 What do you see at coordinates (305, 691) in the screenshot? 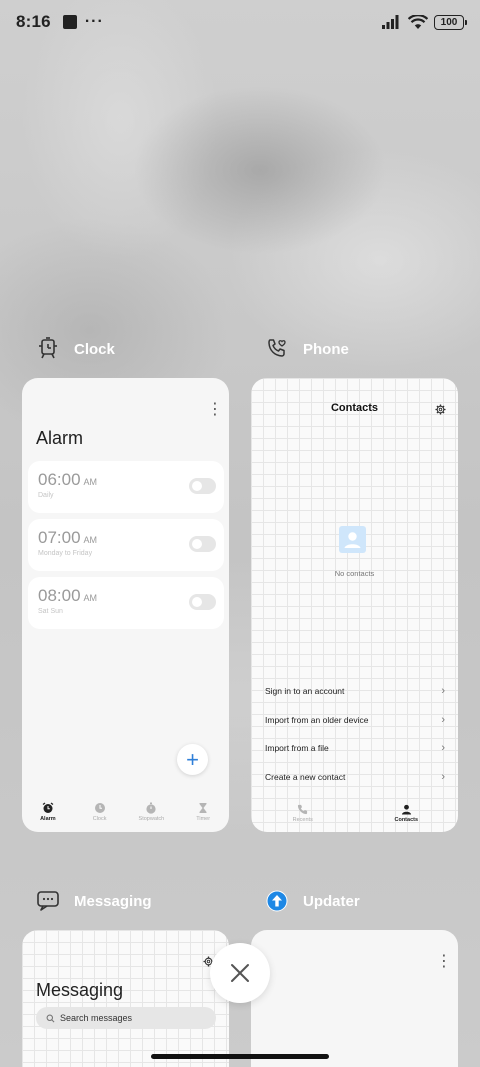
I see `menu-label: Sign in to an account` at bounding box center [305, 691].